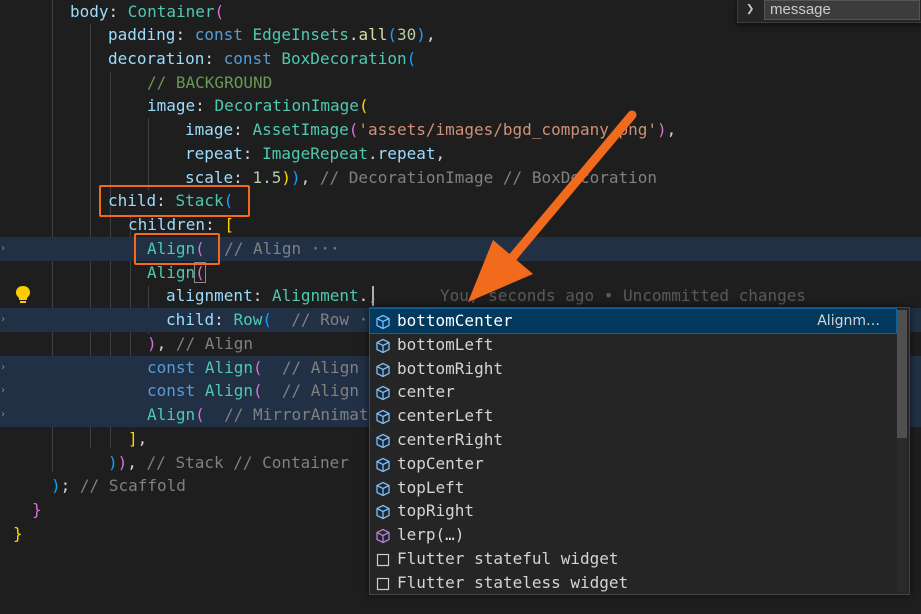  Describe the element at coordinates (633, 488) in the screenshot. I see `suggestion-item: topLeft` at that location.